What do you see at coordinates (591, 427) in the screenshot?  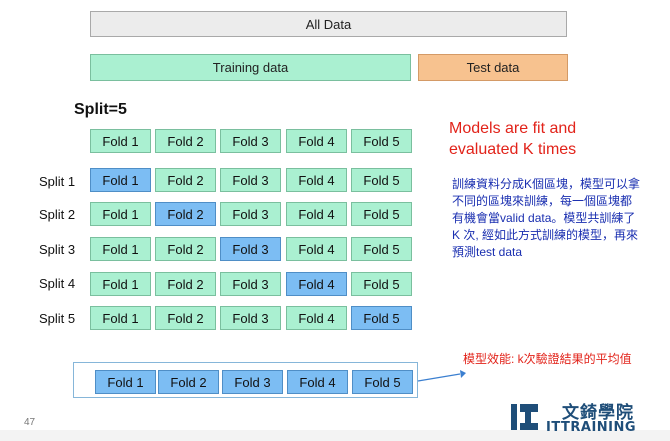 I see `logo-brand-en: ITTRAINING` at bounding box center [591, 427].